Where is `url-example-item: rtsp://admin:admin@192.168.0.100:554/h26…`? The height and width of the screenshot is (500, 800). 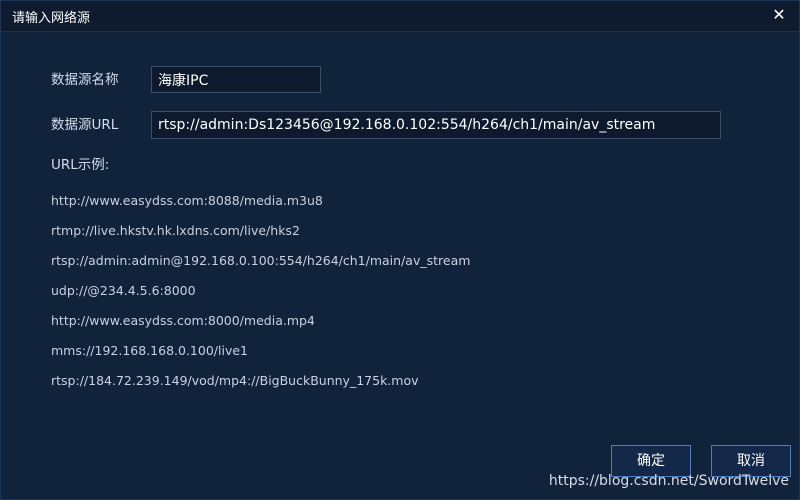
url-example-item: rtsp://admin:admin@192.168.0.100:554/h26… is located at coordinates (261, 260).